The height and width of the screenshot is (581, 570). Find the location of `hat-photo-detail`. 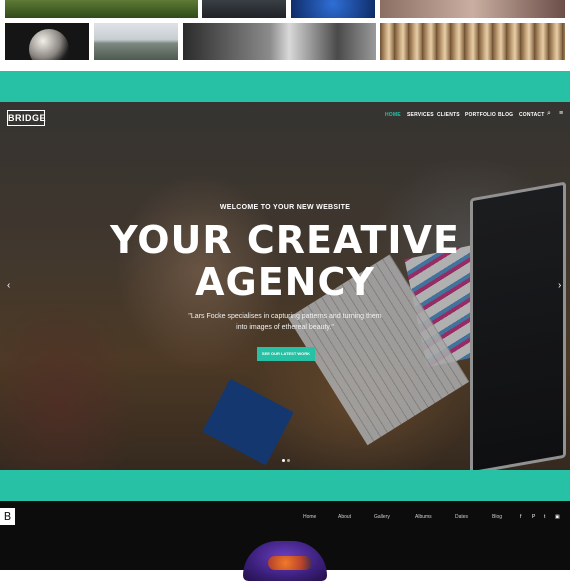

hat-photo-detail is located at coordinates (290, 563).